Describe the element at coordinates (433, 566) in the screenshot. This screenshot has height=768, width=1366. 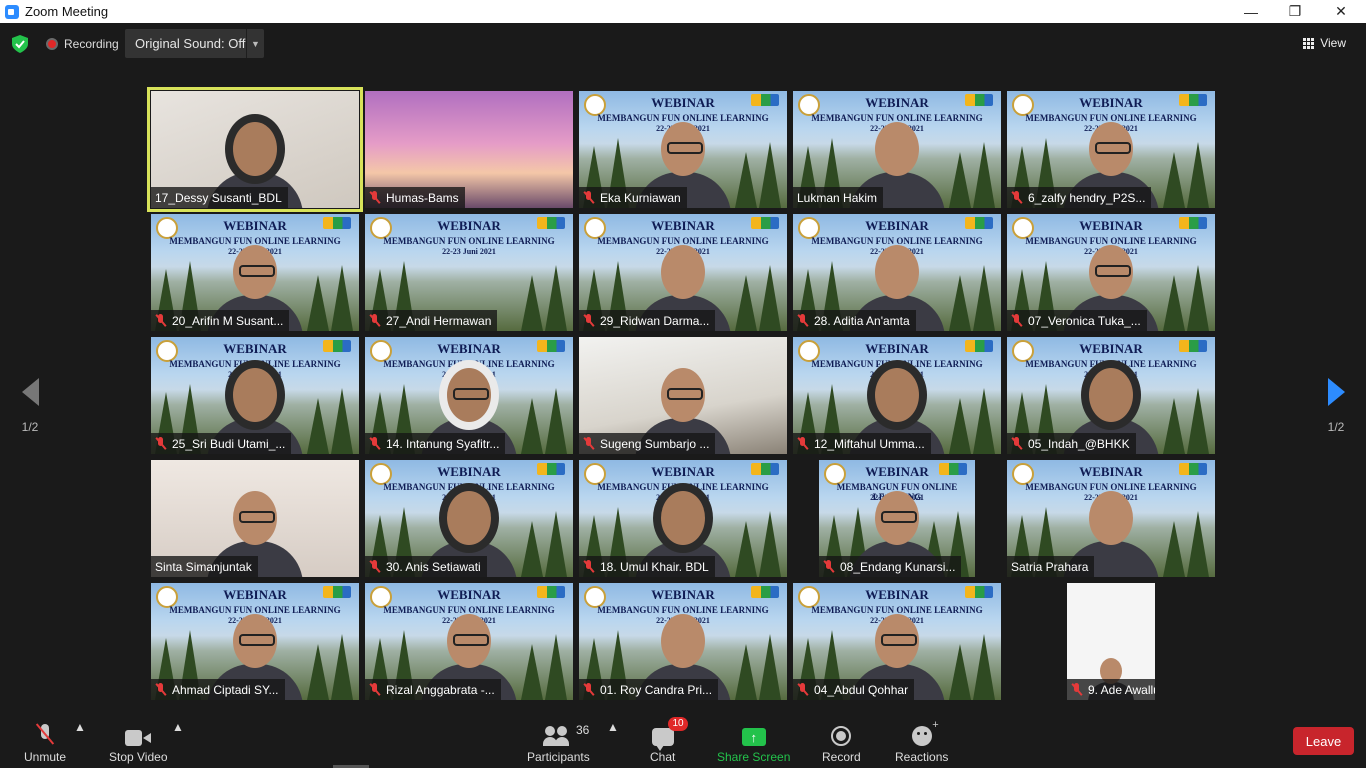
I see `participant-name: 30. Anis Setiawati` at that location.